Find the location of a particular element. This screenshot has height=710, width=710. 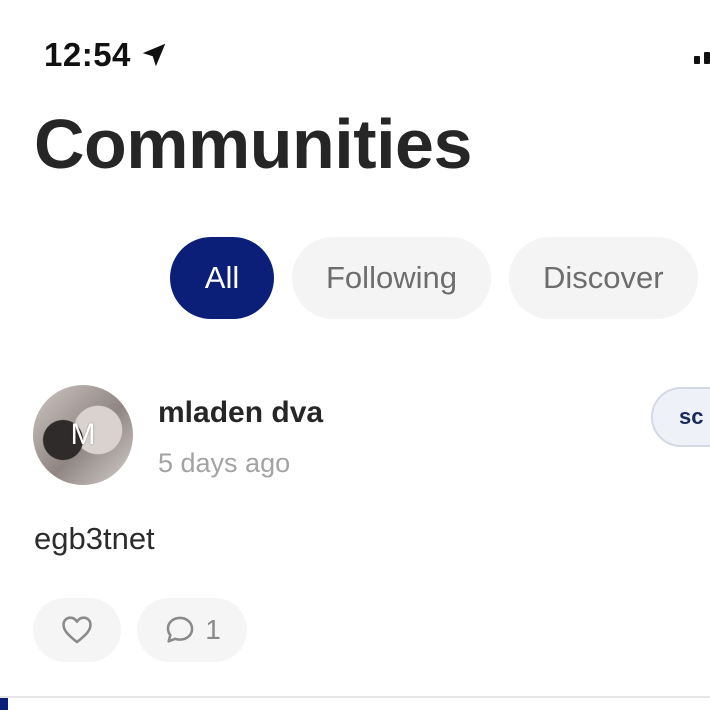

avatar-initial: M is located at coordinates (83, 434).